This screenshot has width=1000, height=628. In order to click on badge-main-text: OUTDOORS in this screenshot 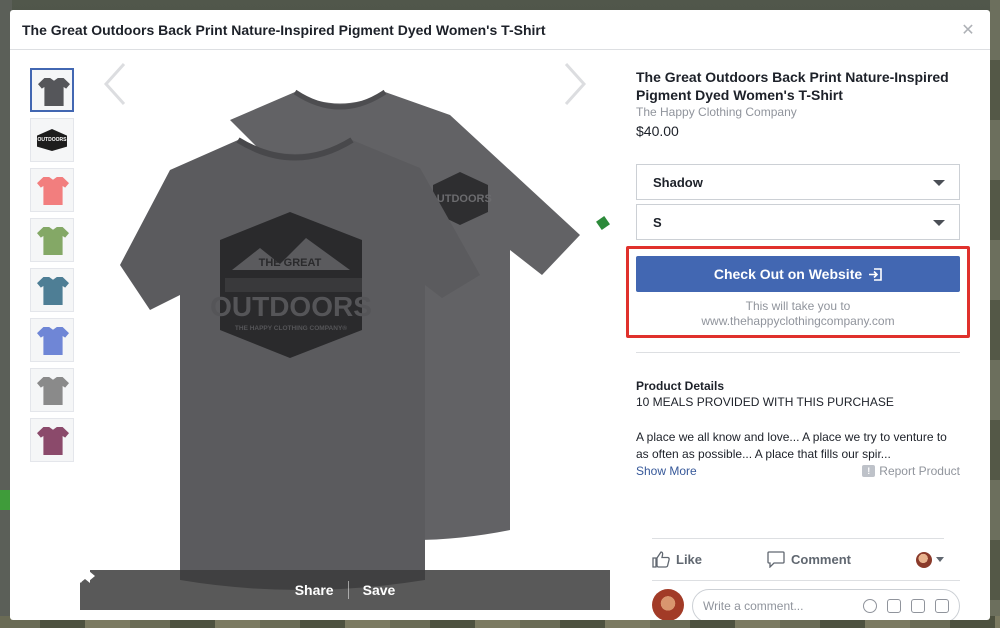, I will do `click(291, 306)`.